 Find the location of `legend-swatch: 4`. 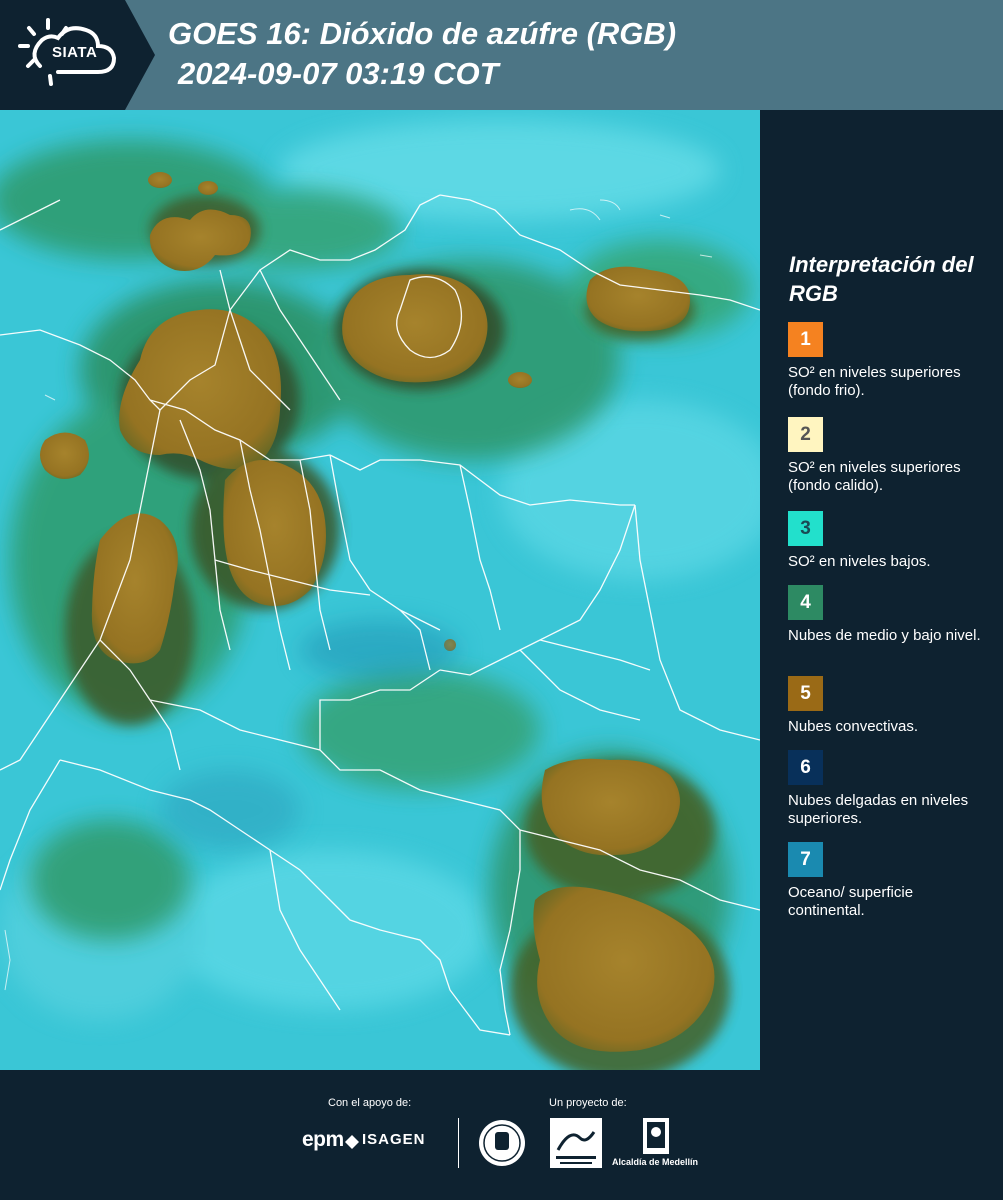

legend-swatch: 4 is located at coordinates (805, 602).